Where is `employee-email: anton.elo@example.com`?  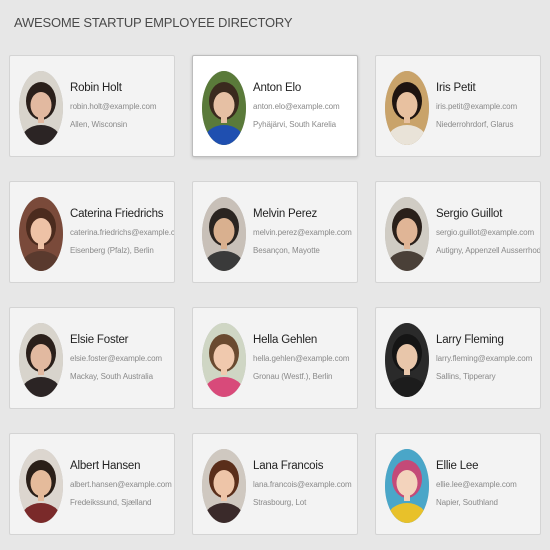 employee-email: anton.elo@example.com is located at coordinates (296, 106).